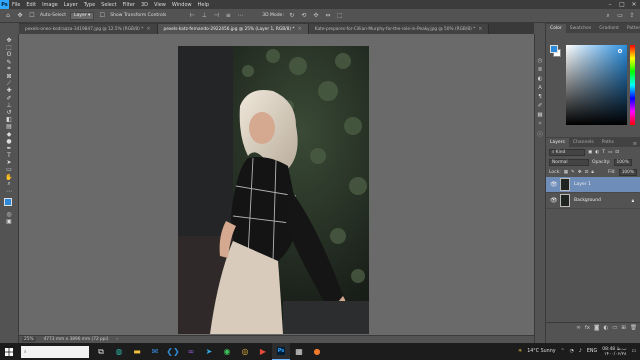 This screenshot has width=640, height=360. What do you see at coordinates (263, 351) in the screenshot?
I see `media-player-icon: ▶` at bounding box center [263, 351].